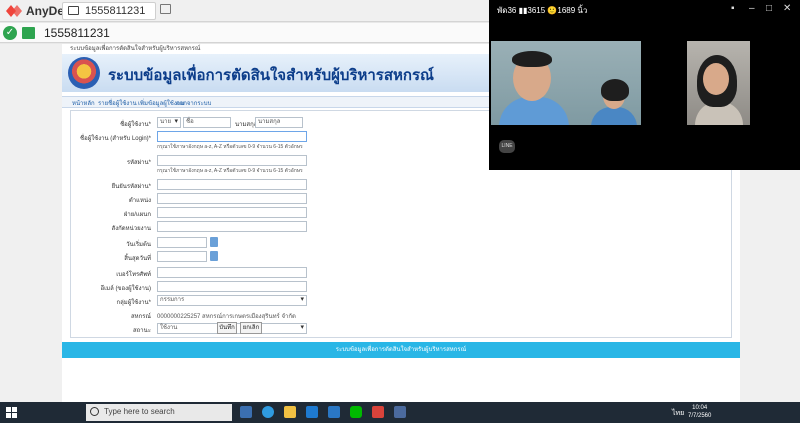  I want to click on remote-desk-icon, so click(28, 33).